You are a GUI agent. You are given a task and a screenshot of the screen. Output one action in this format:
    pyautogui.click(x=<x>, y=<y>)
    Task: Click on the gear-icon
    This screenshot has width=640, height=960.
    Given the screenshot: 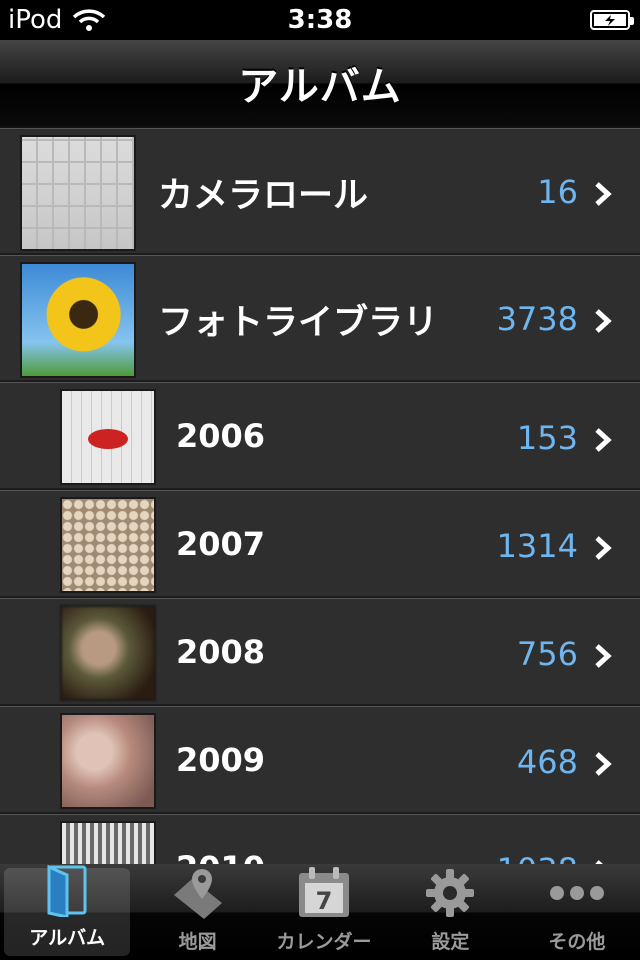 What is the action you would take?
    pyautogui.click(x=450, y=892)
    